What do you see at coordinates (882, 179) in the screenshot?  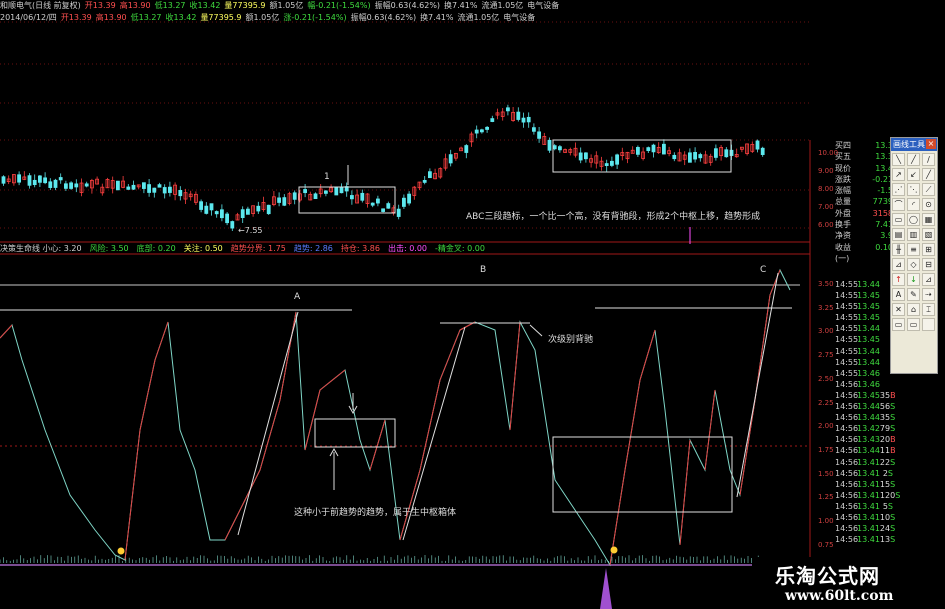 I see `quote-value: -0.21` at bounding box center [882, 179].